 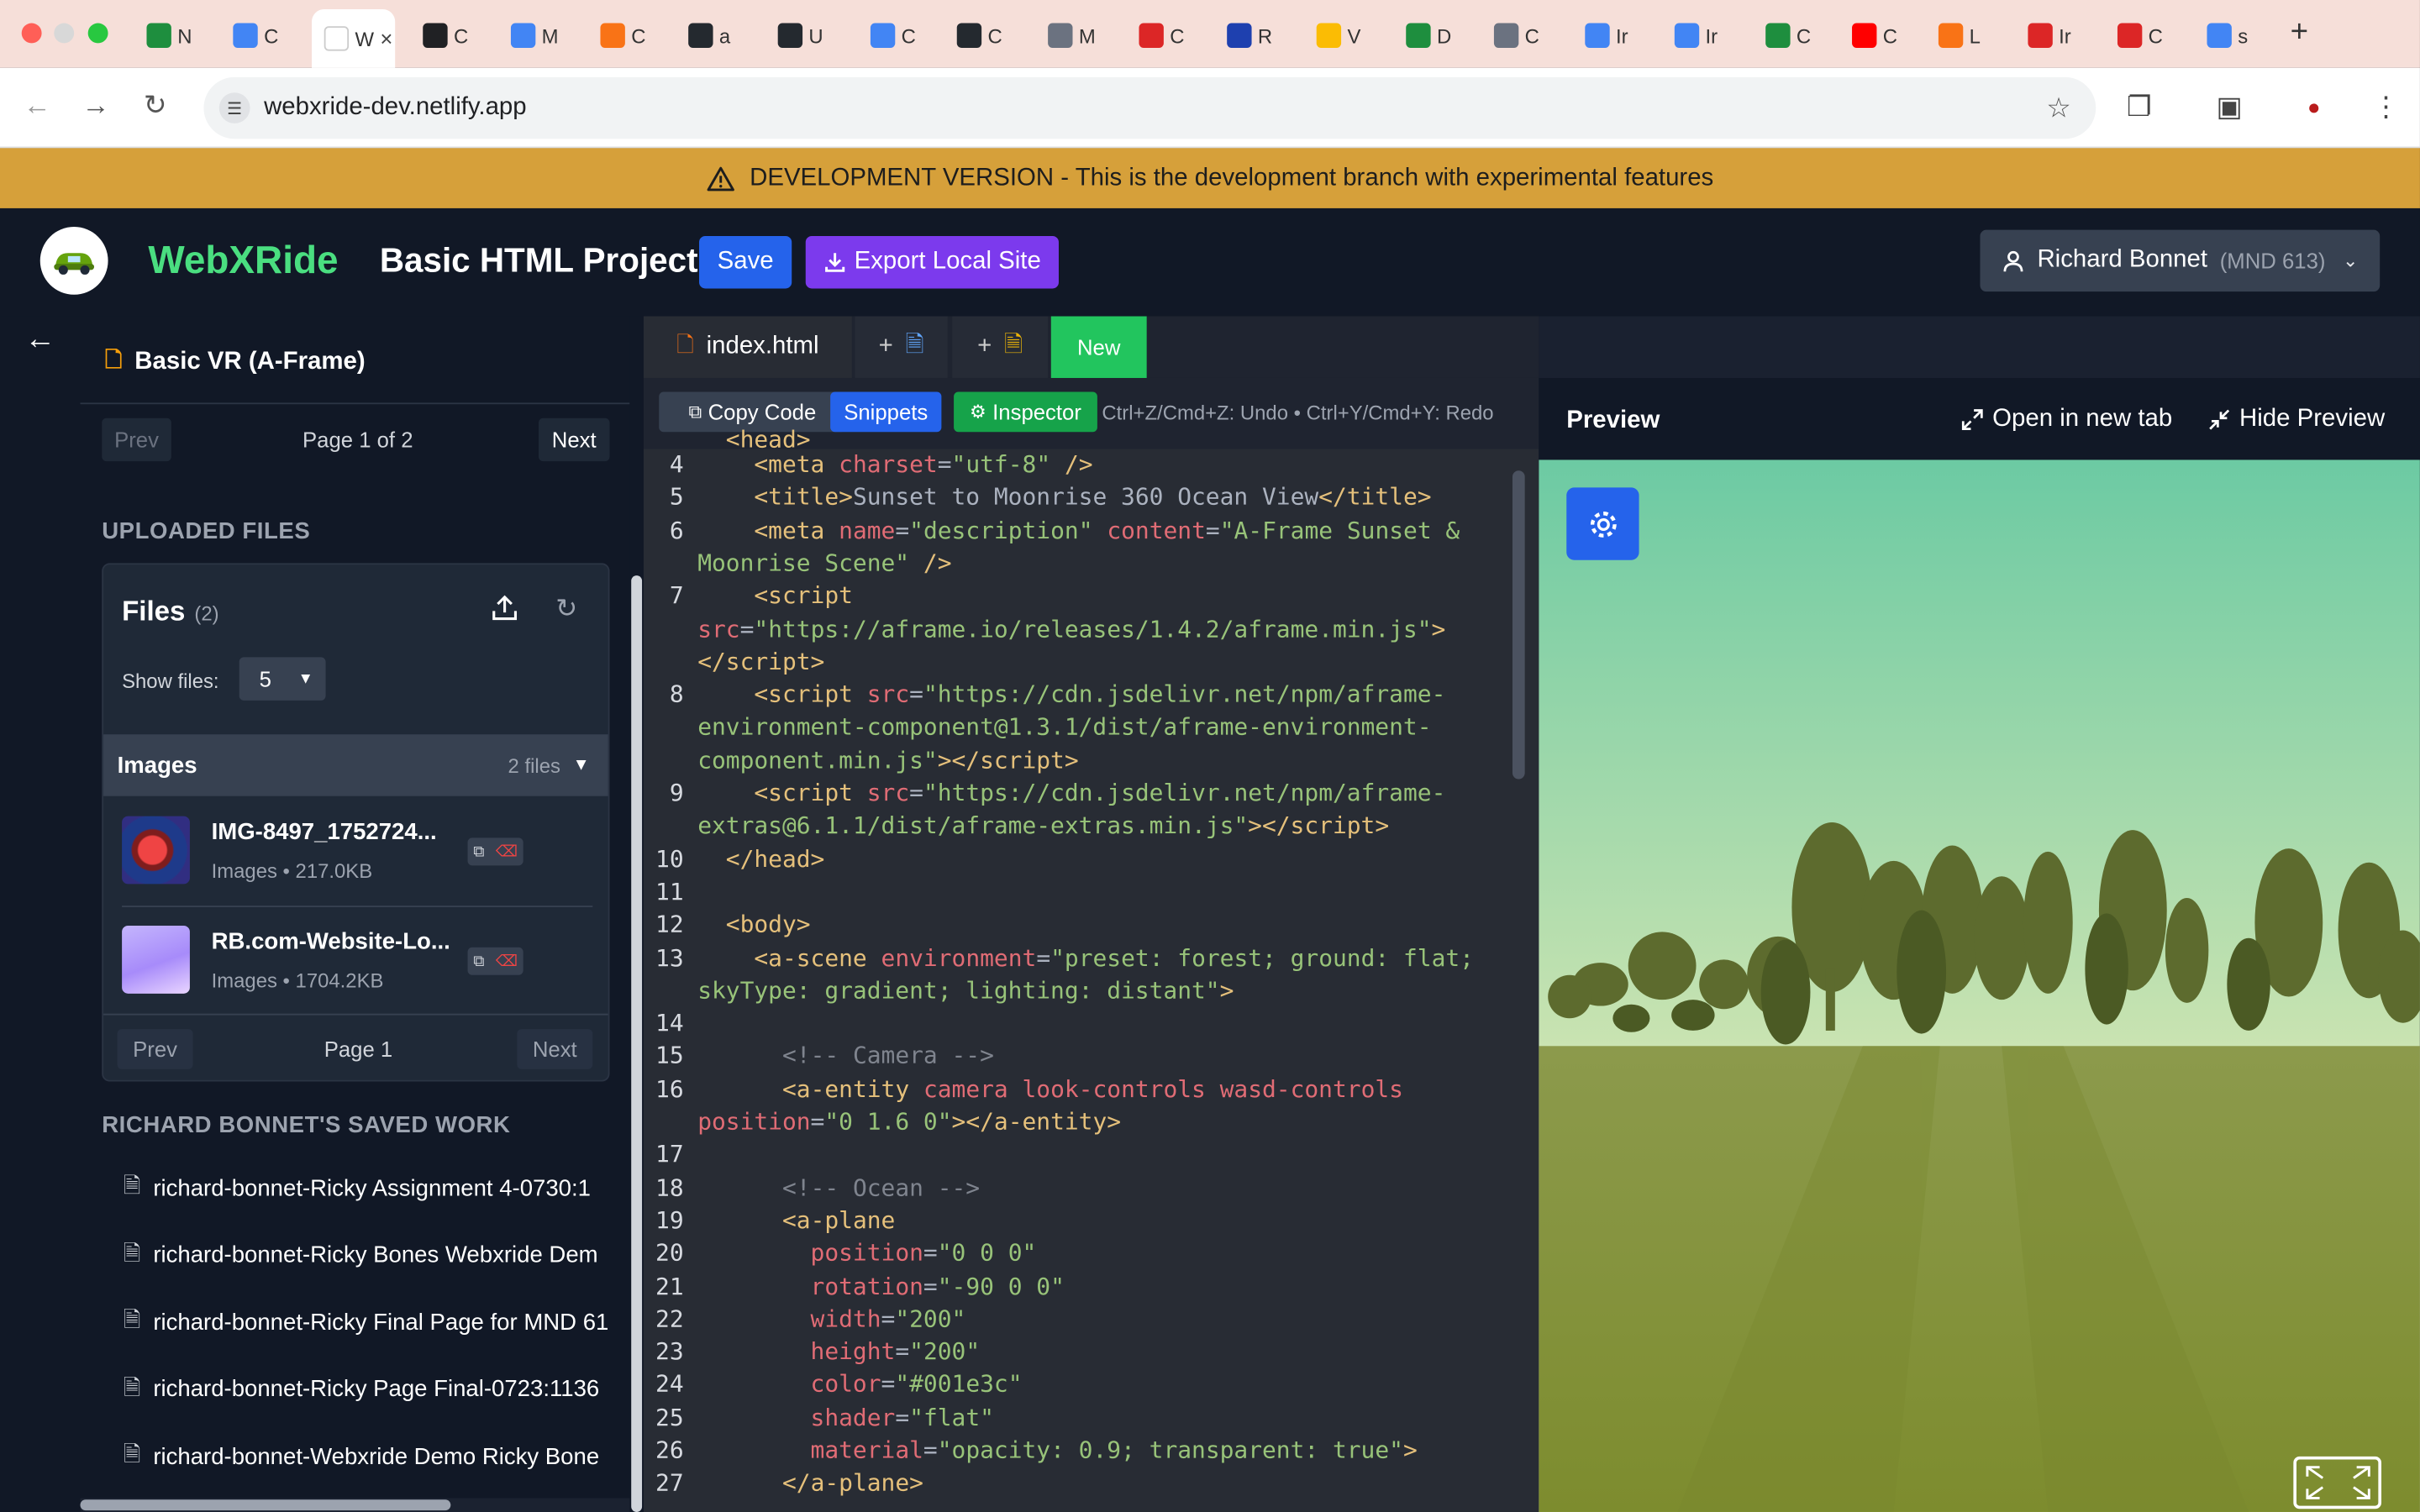 What do you see at coordinates (2122, 260) in the screenshot?
I see `user-name: Richard Bonnet` at bounding box center [2122, 260].